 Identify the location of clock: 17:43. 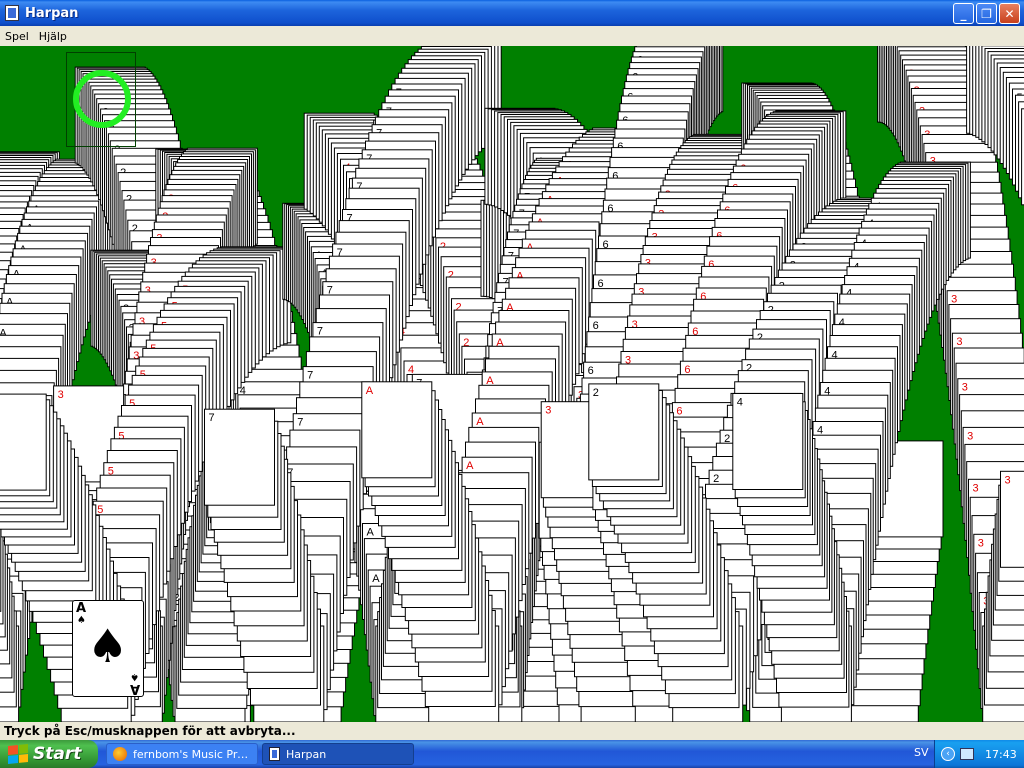
(1001, 754).